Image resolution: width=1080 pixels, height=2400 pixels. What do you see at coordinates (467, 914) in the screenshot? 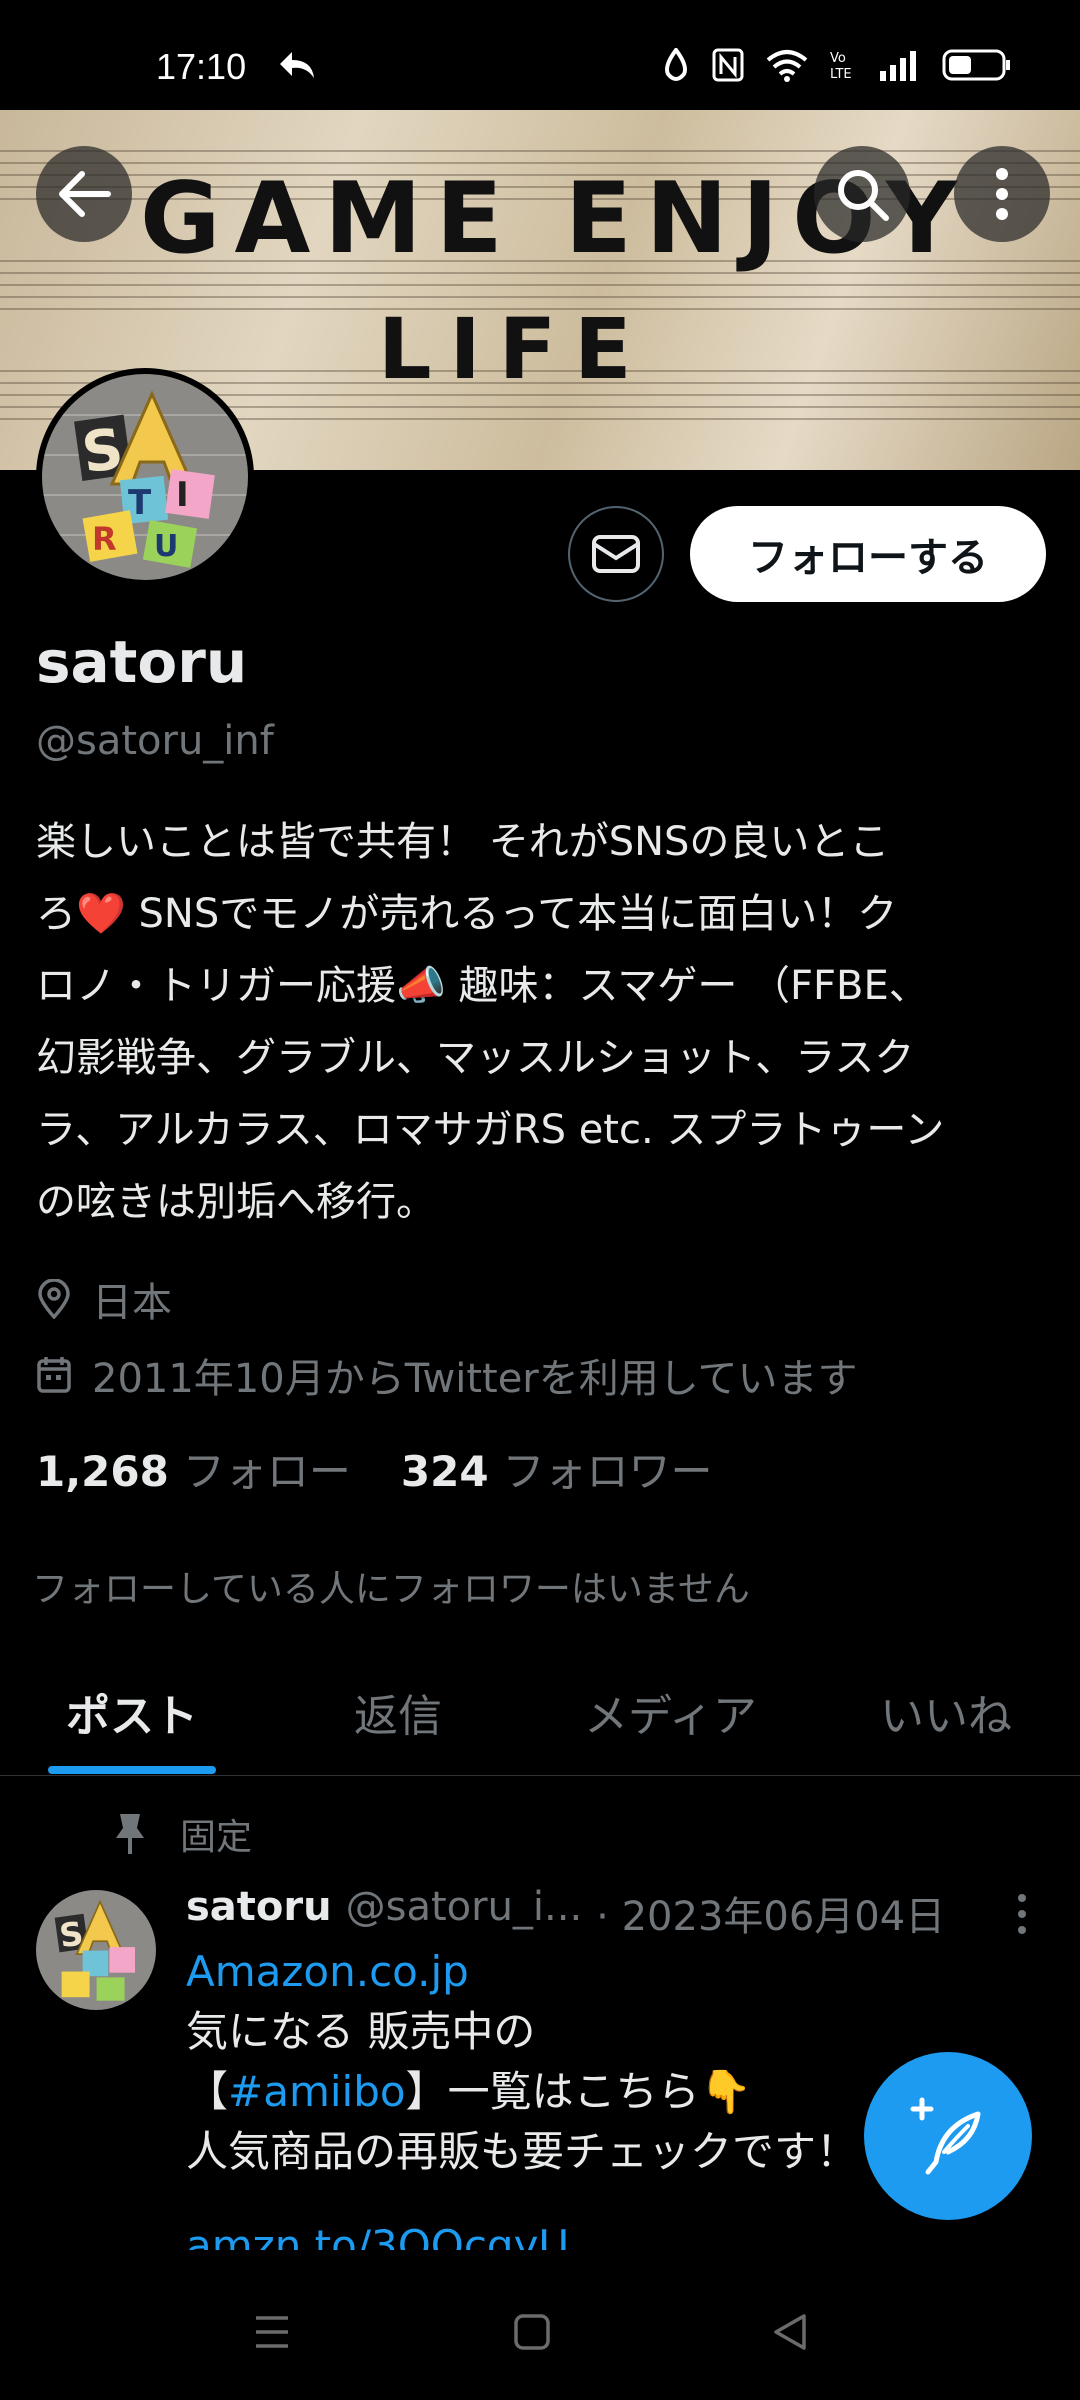
I see `bio-line: ろ❤️ SNSでモノが売れるって本当に面白い！ク` at bounding box center [467, 914].